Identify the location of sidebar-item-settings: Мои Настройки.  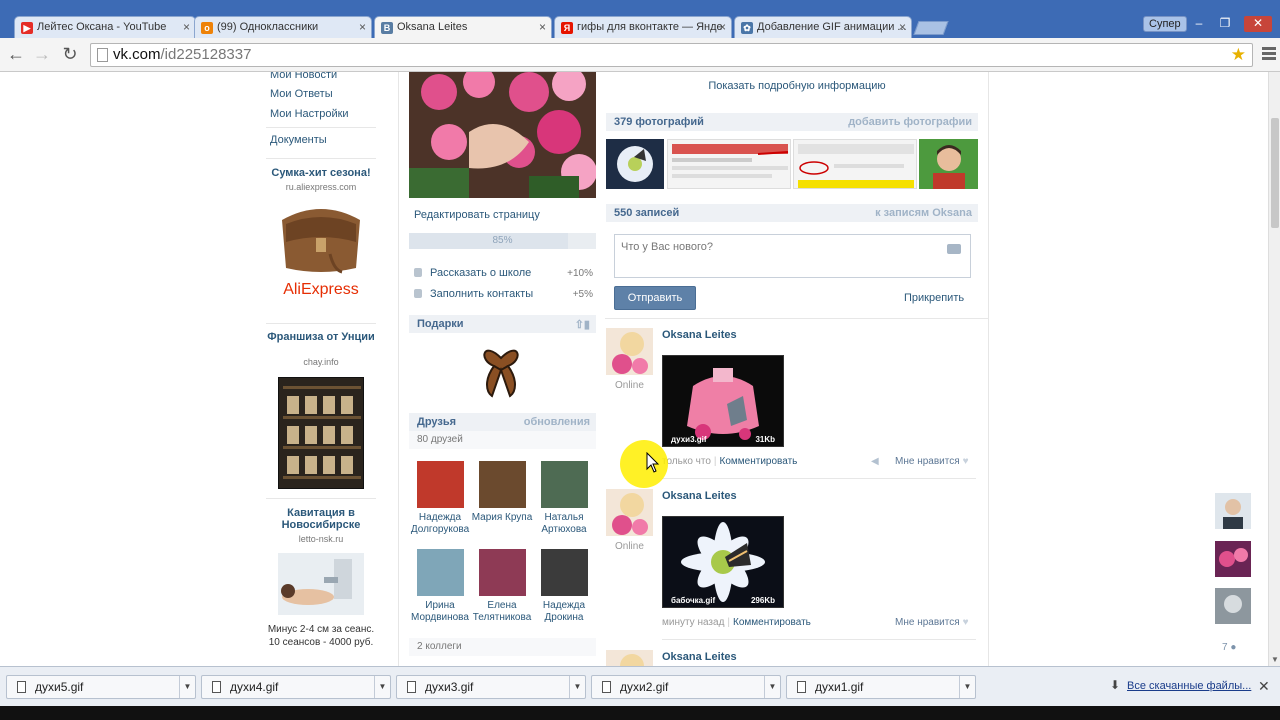
(309, 114).